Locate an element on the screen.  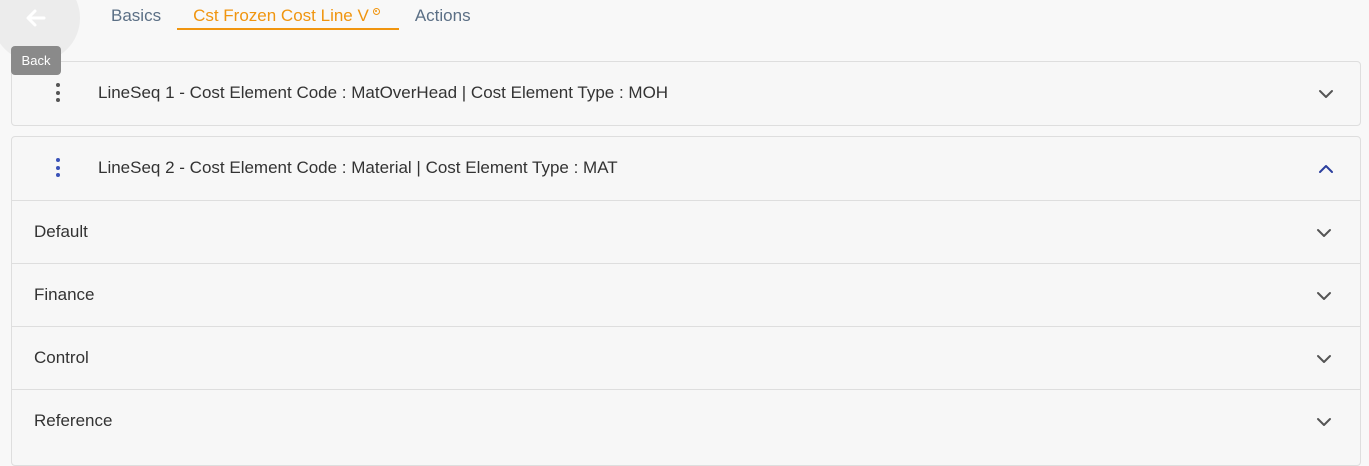
tab-label: Basics is located at coordinates (136, 15).